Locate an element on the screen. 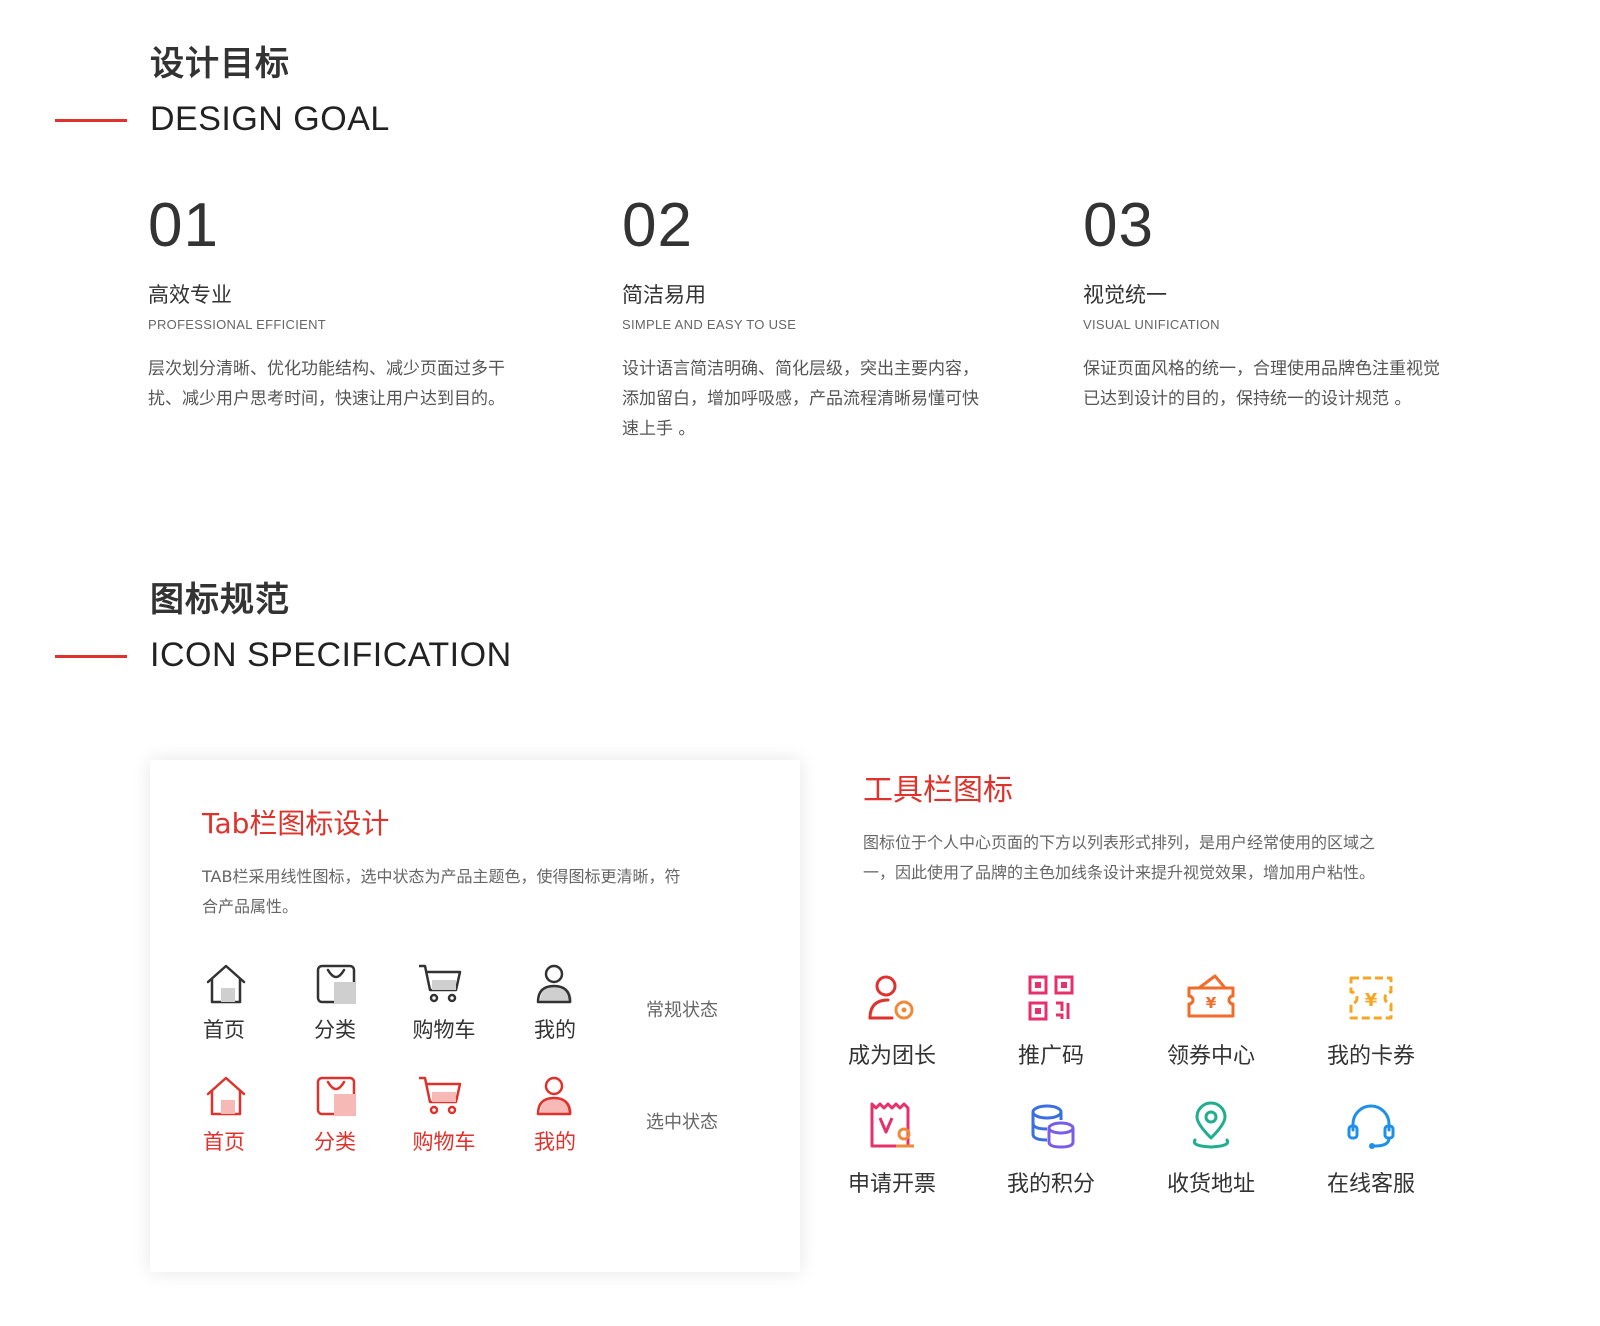  goal-title: 视觉统一 is located at coordinates (1125, 295).